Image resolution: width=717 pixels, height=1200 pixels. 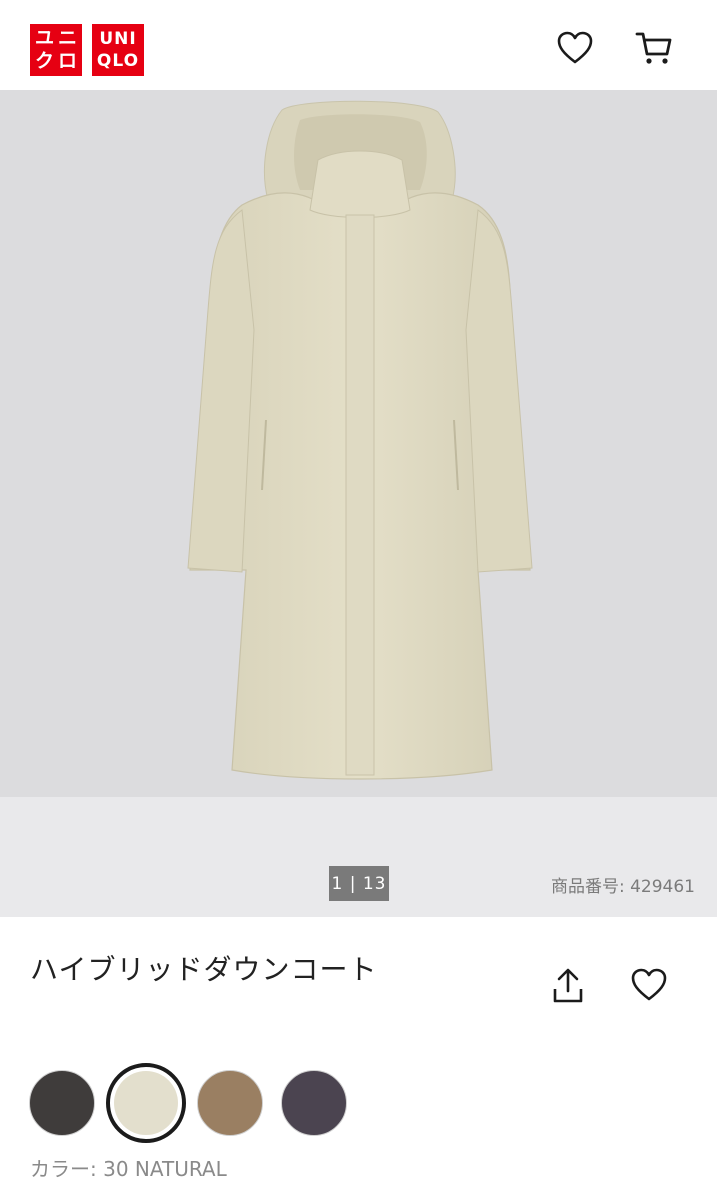 What do you see at coordinates (57, 61) in the screenshot?
I see `logo-jp-bottom: クロ` at bounding box center [57, 61].